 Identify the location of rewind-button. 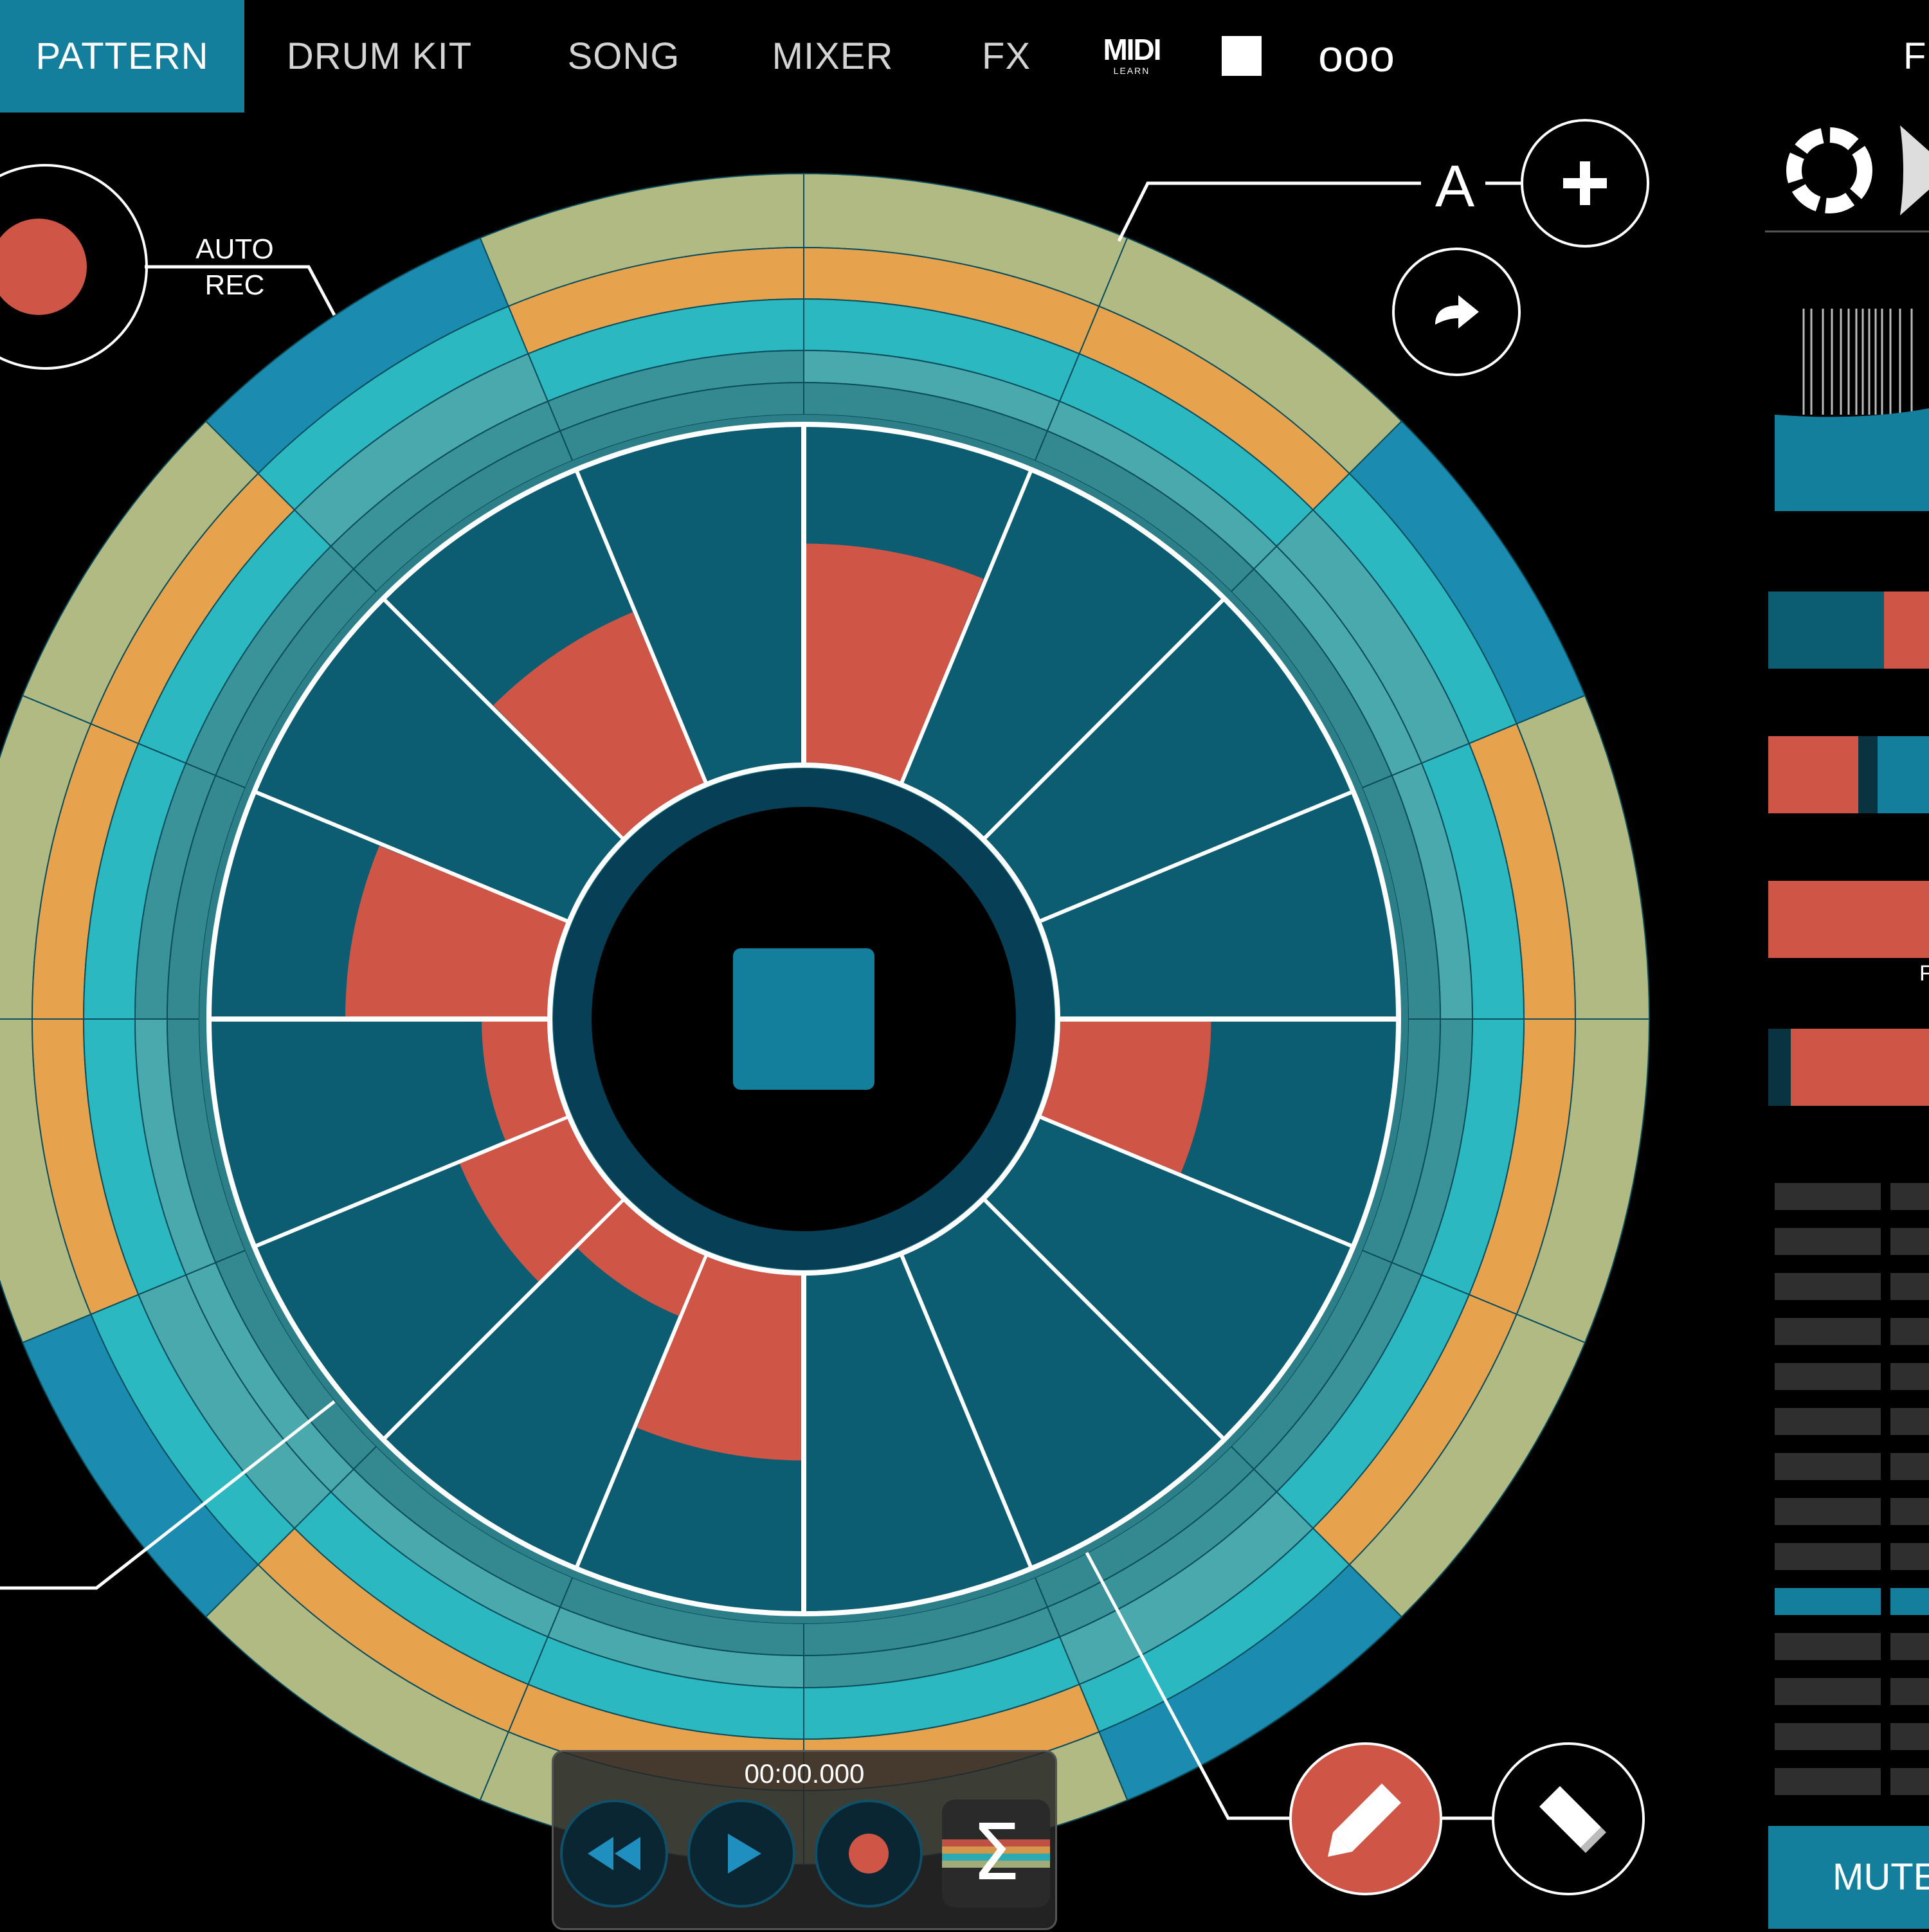
(614, 1854).